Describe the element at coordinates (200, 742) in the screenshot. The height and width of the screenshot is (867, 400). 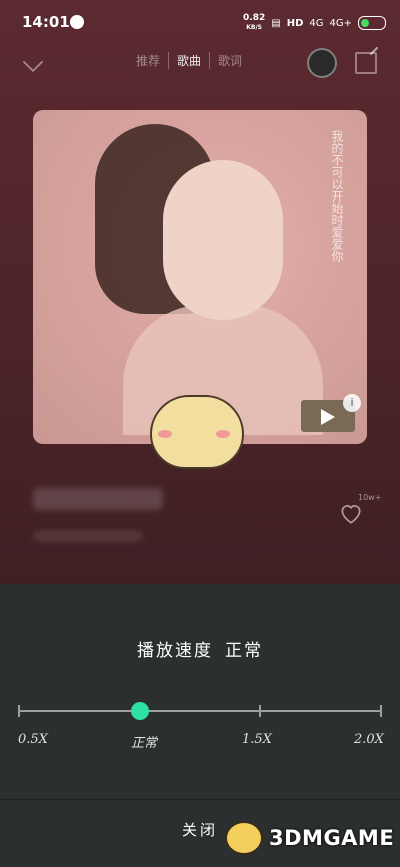
I see `speed-labels: 0.5X 正常 1.5X 2.0X` at that location.